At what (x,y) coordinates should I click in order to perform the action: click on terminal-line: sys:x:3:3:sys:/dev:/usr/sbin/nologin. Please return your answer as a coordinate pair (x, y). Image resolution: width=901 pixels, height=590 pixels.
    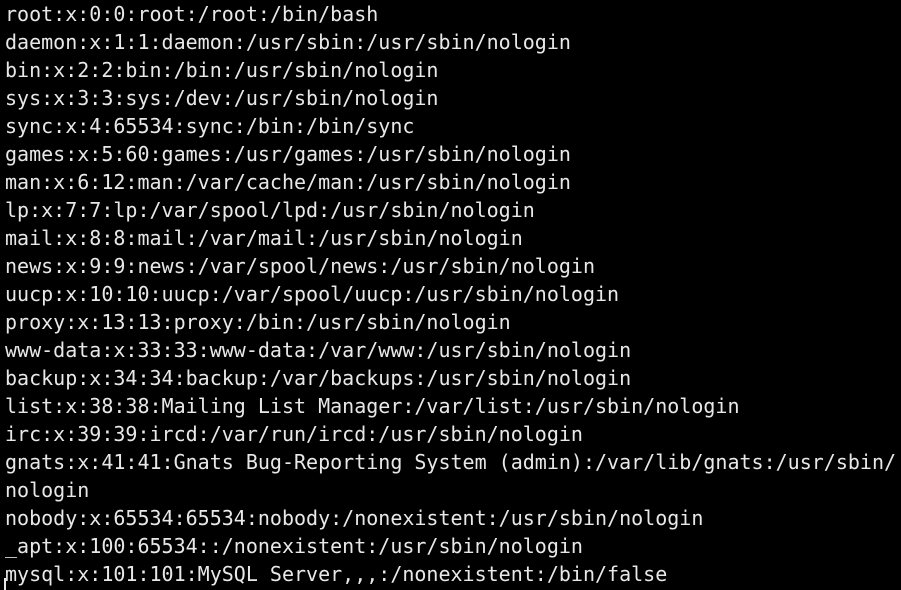
    Looking at the image, I should click on (222, 98).